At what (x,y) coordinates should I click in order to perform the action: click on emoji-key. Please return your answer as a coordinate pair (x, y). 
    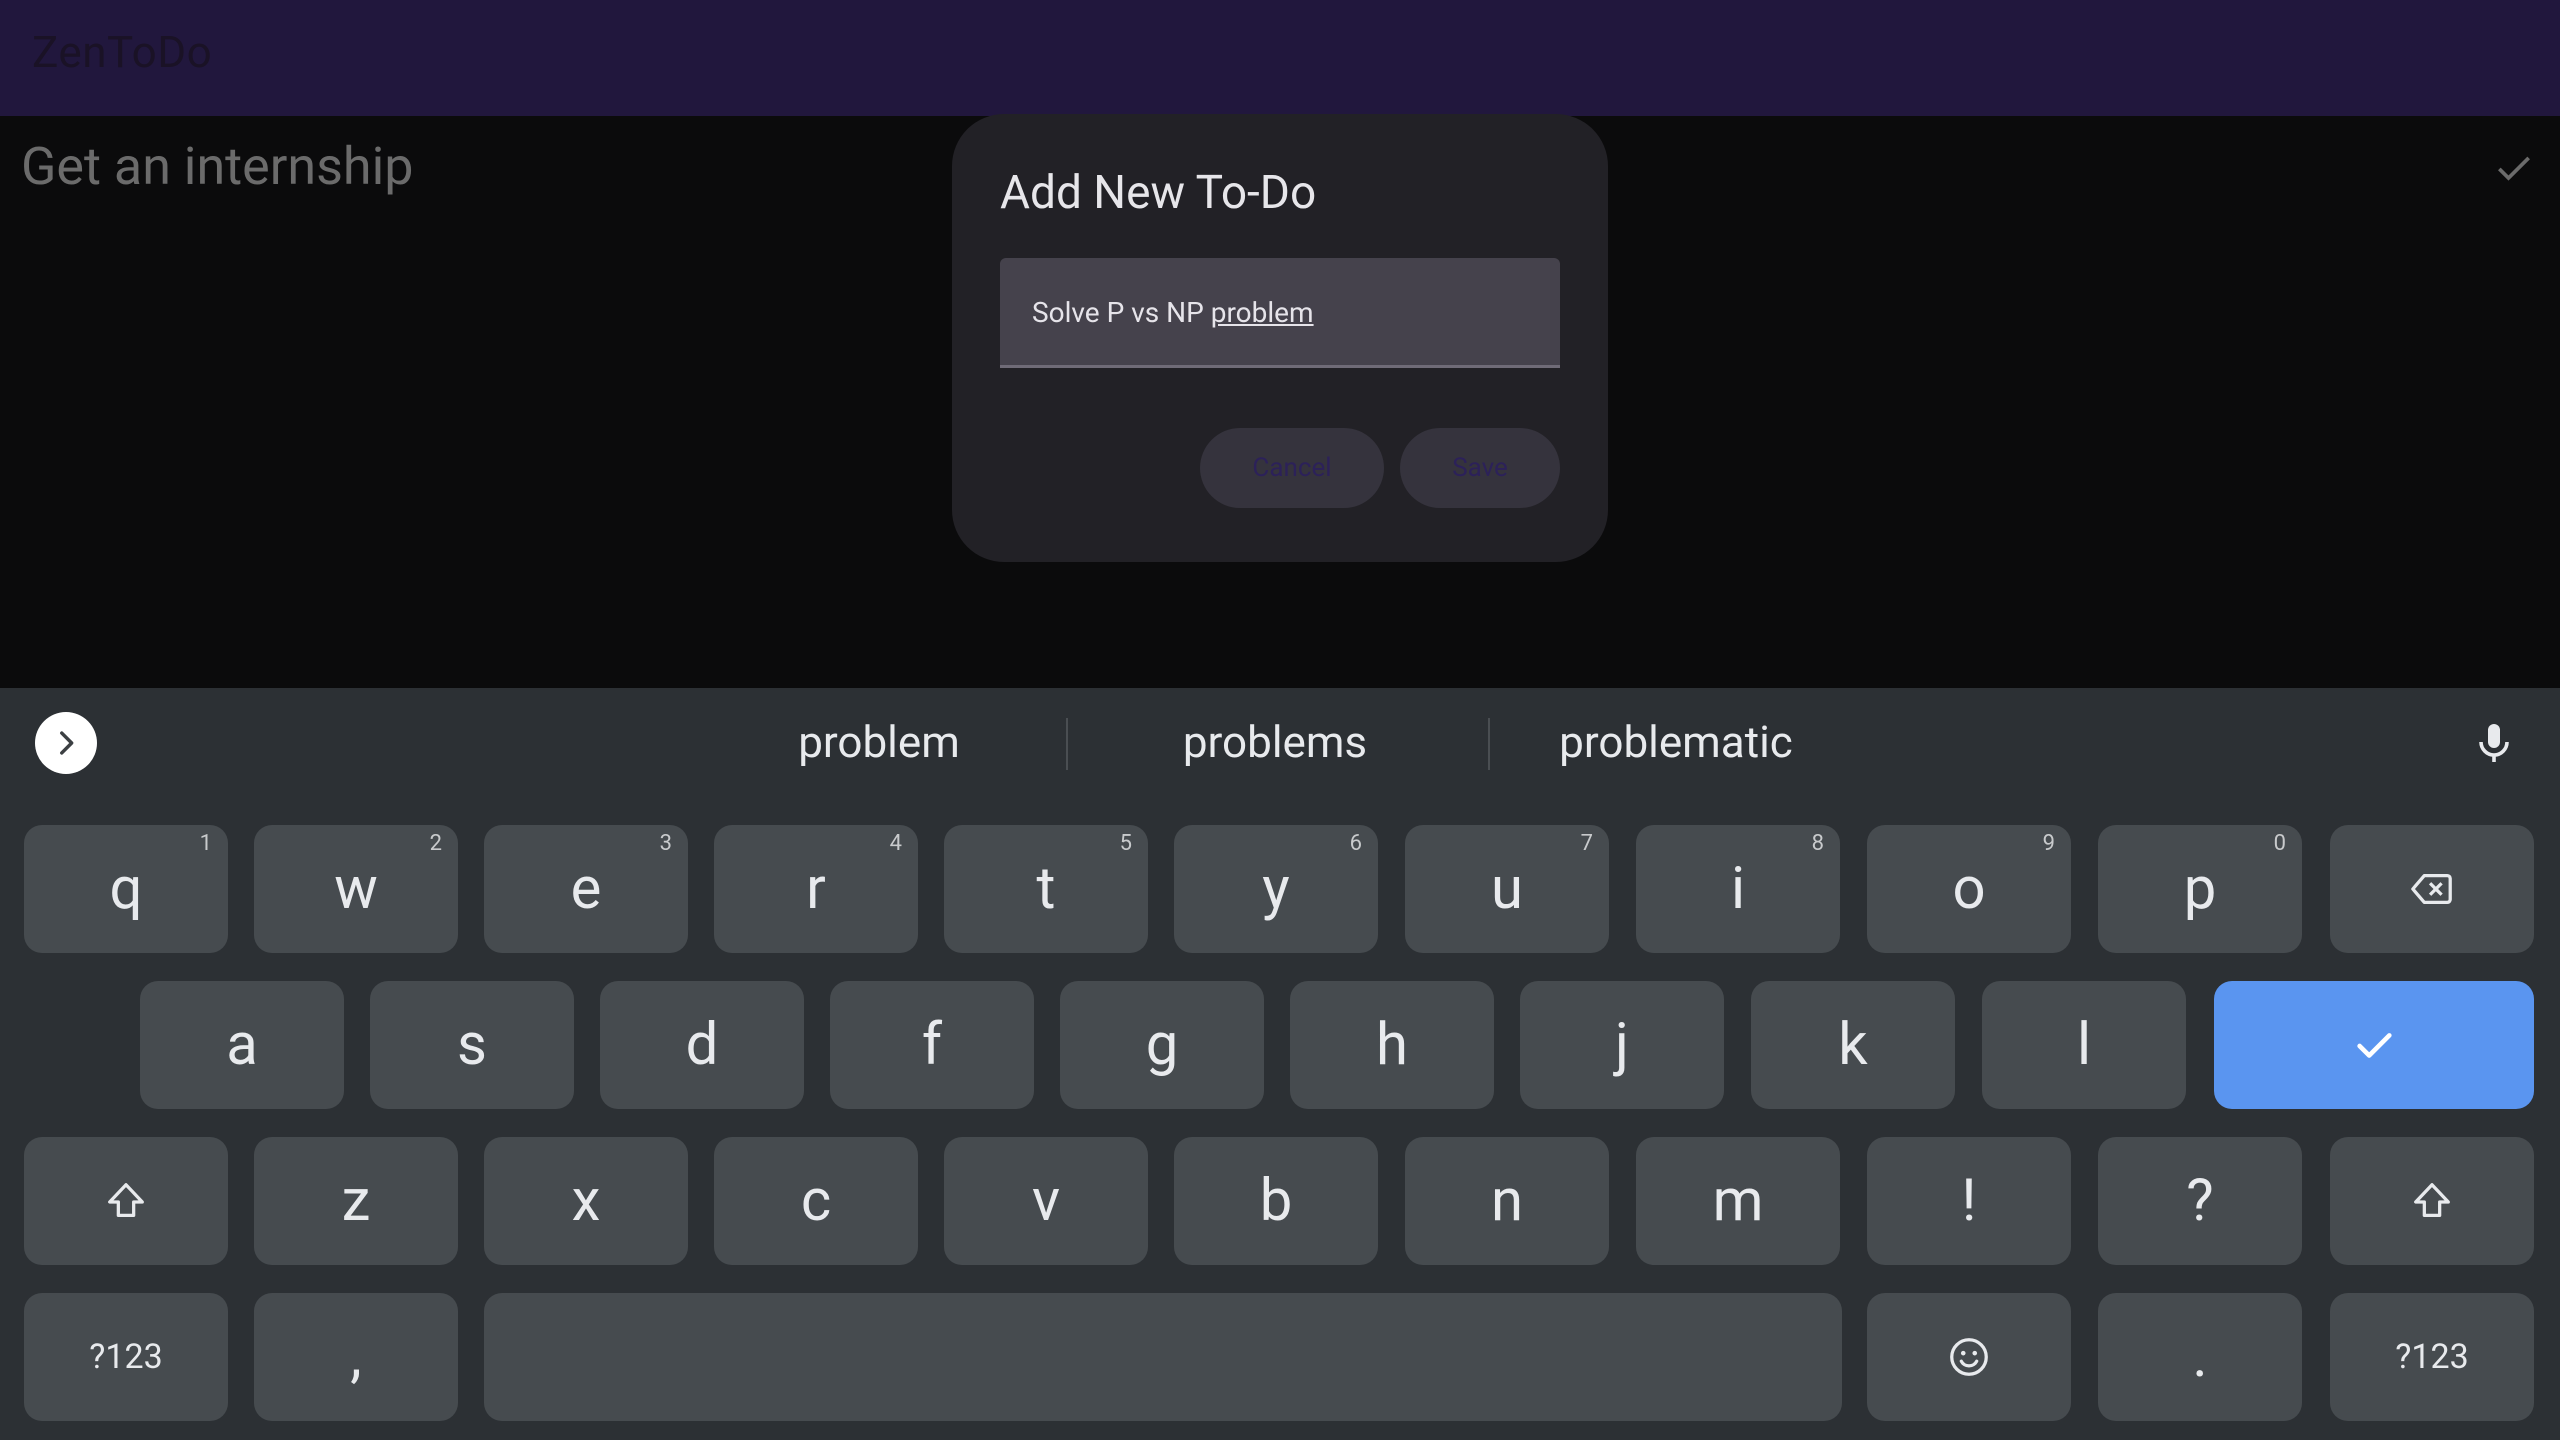
    Looking at the image, I should click on (1969, 1357).